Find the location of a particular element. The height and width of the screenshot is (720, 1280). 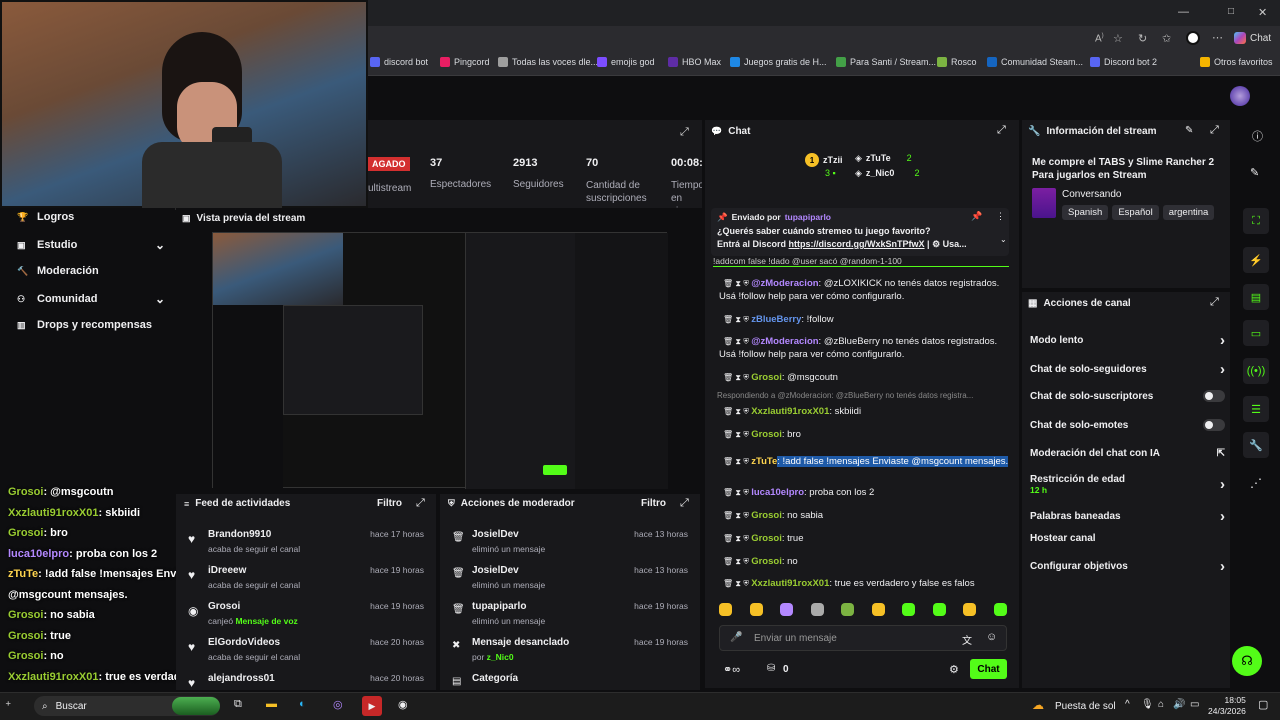

rail-chat-button: ▭ is located at coordinates (1256, 333).